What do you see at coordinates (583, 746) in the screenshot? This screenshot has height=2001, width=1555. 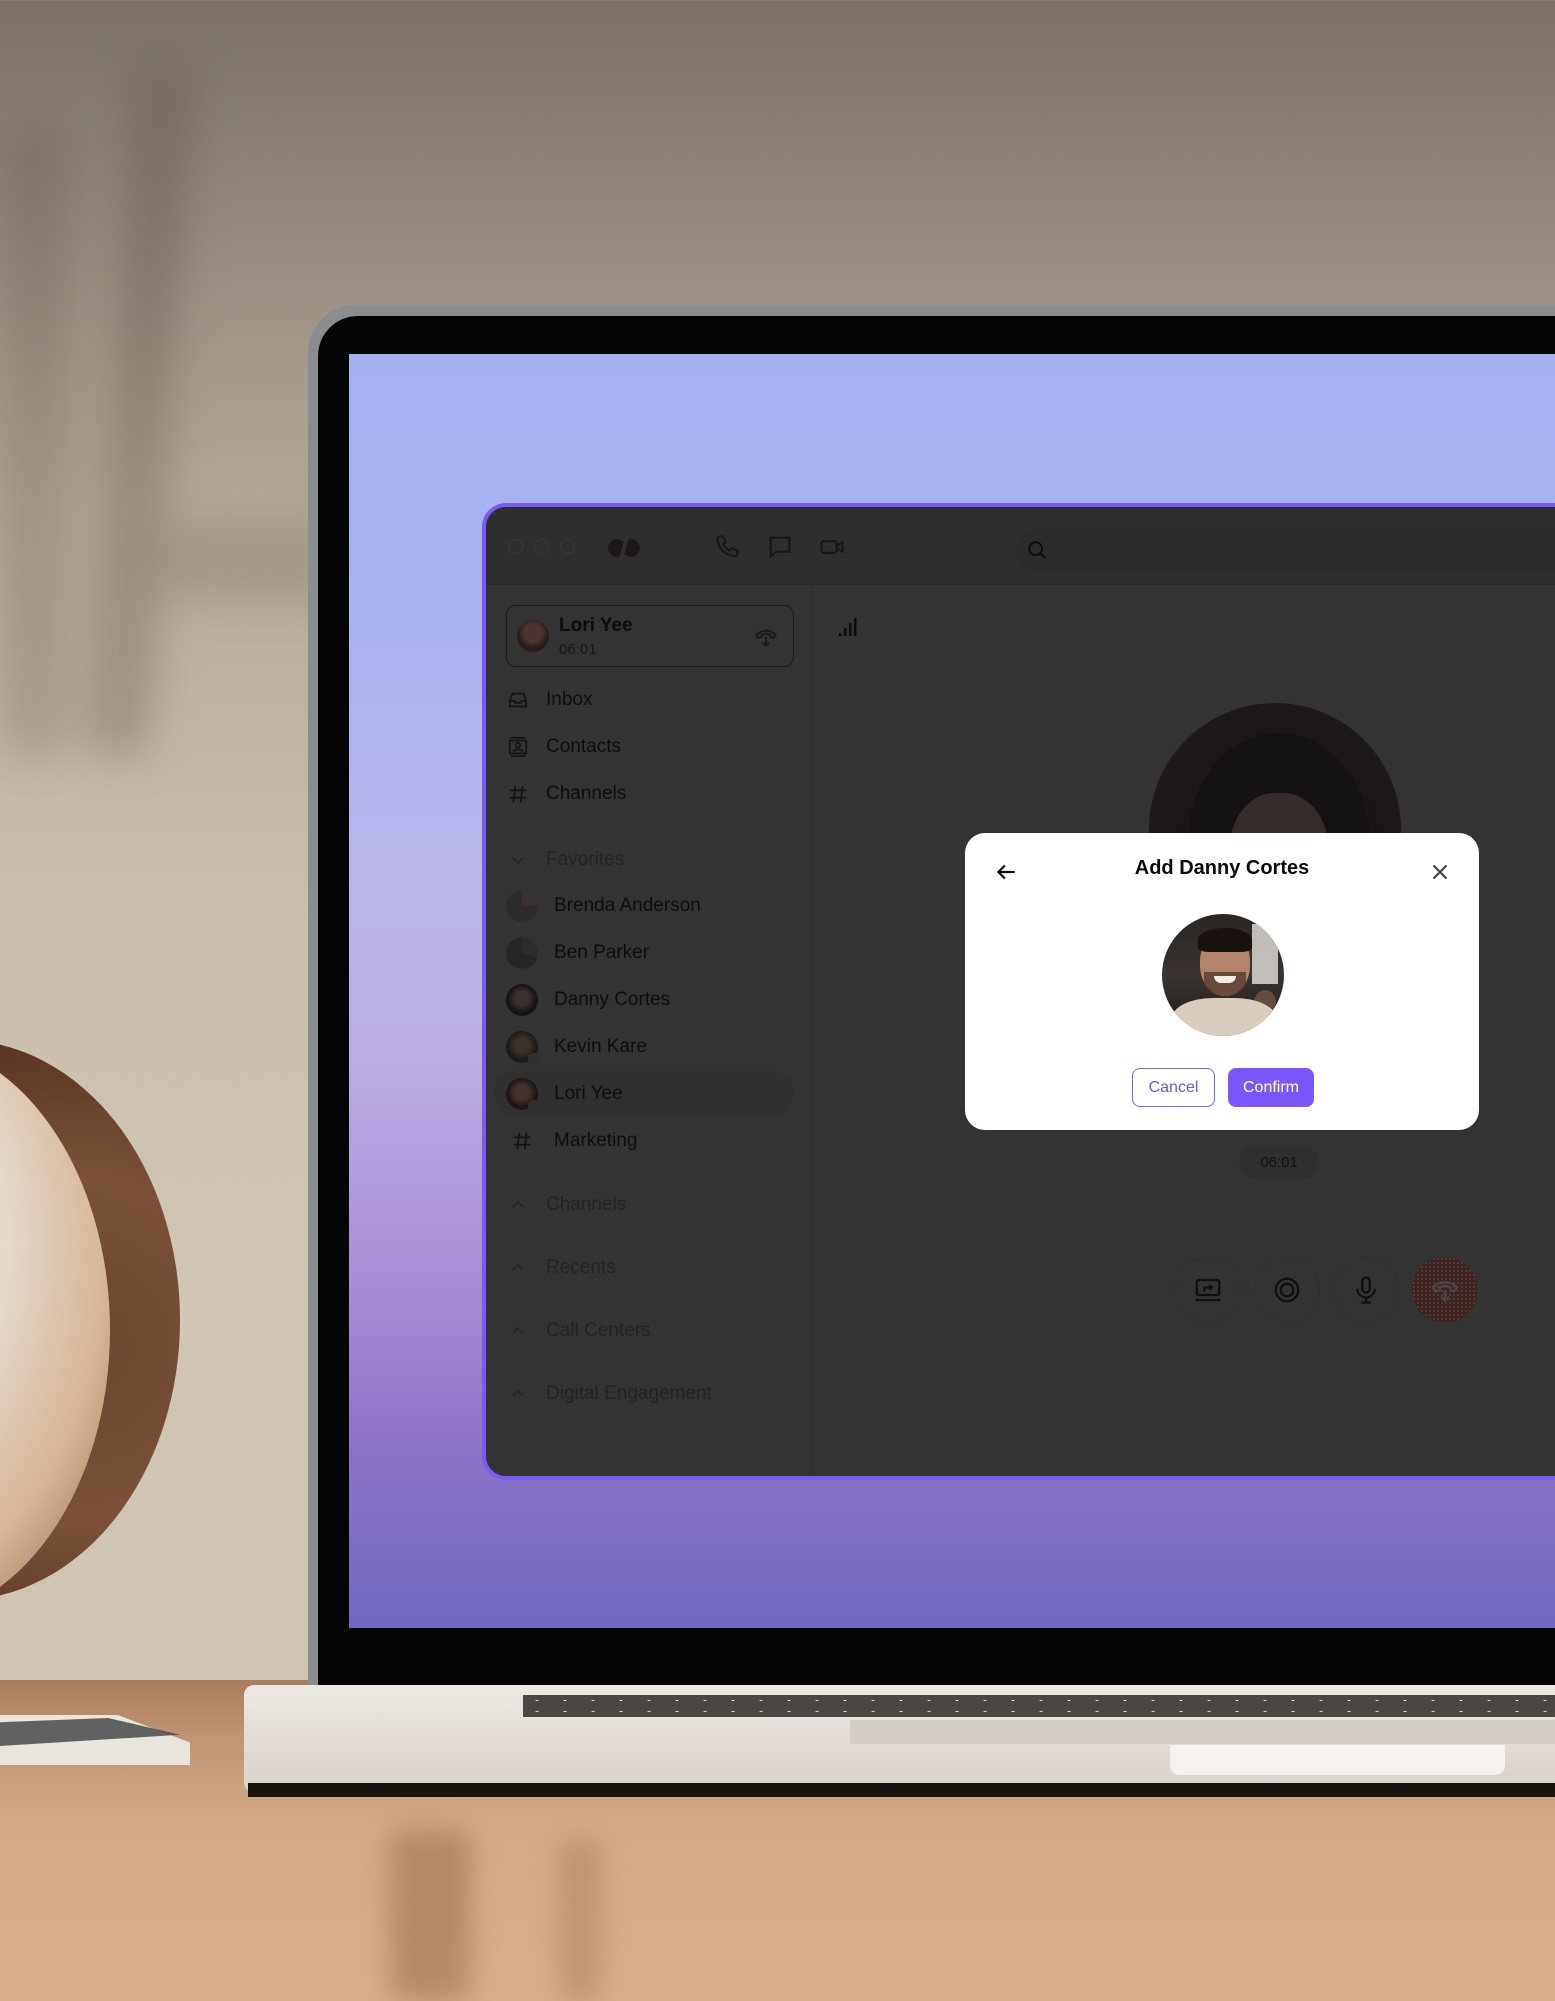 I see `sidebar-item-label: Contacts` at bounding box center [583, 746].